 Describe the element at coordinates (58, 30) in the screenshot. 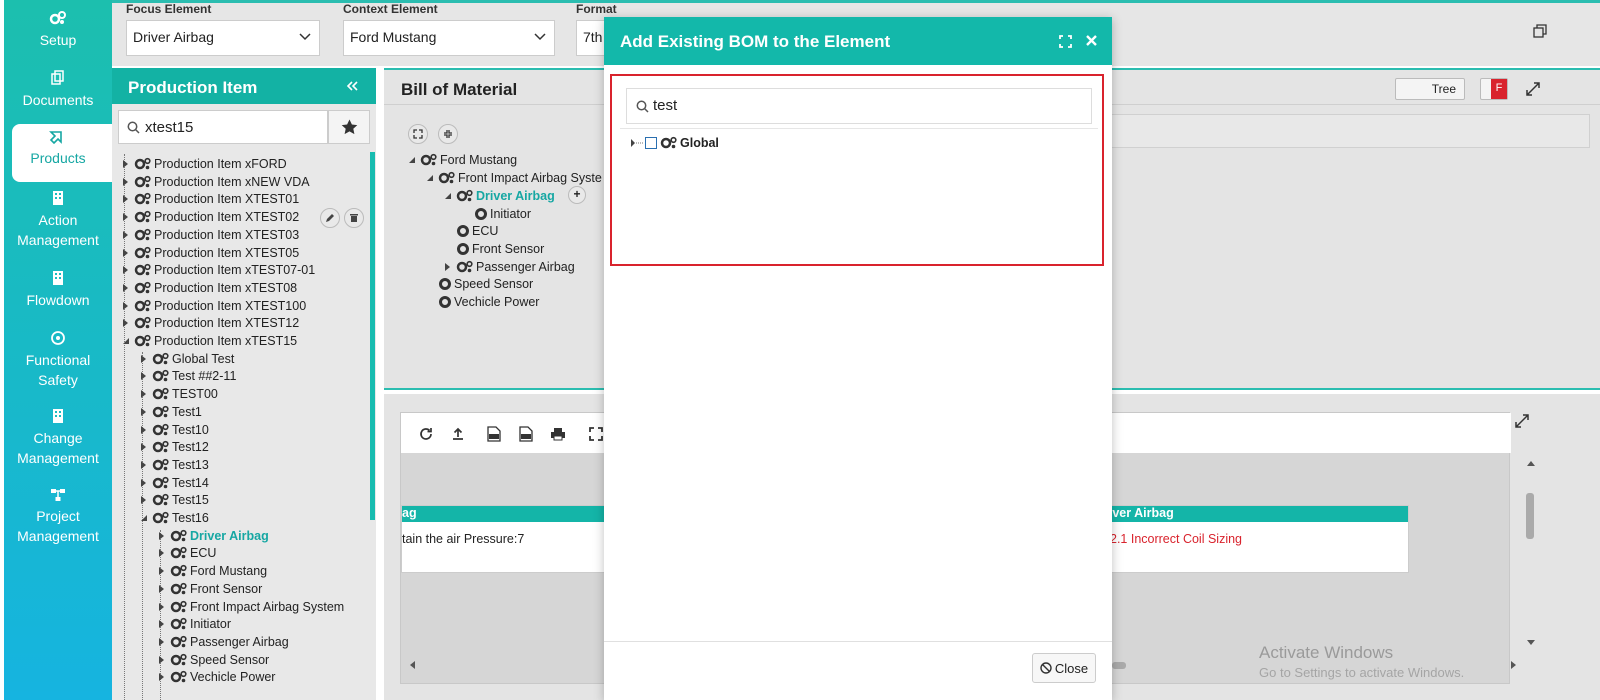

I see `nav-setup: Setup` at that location.